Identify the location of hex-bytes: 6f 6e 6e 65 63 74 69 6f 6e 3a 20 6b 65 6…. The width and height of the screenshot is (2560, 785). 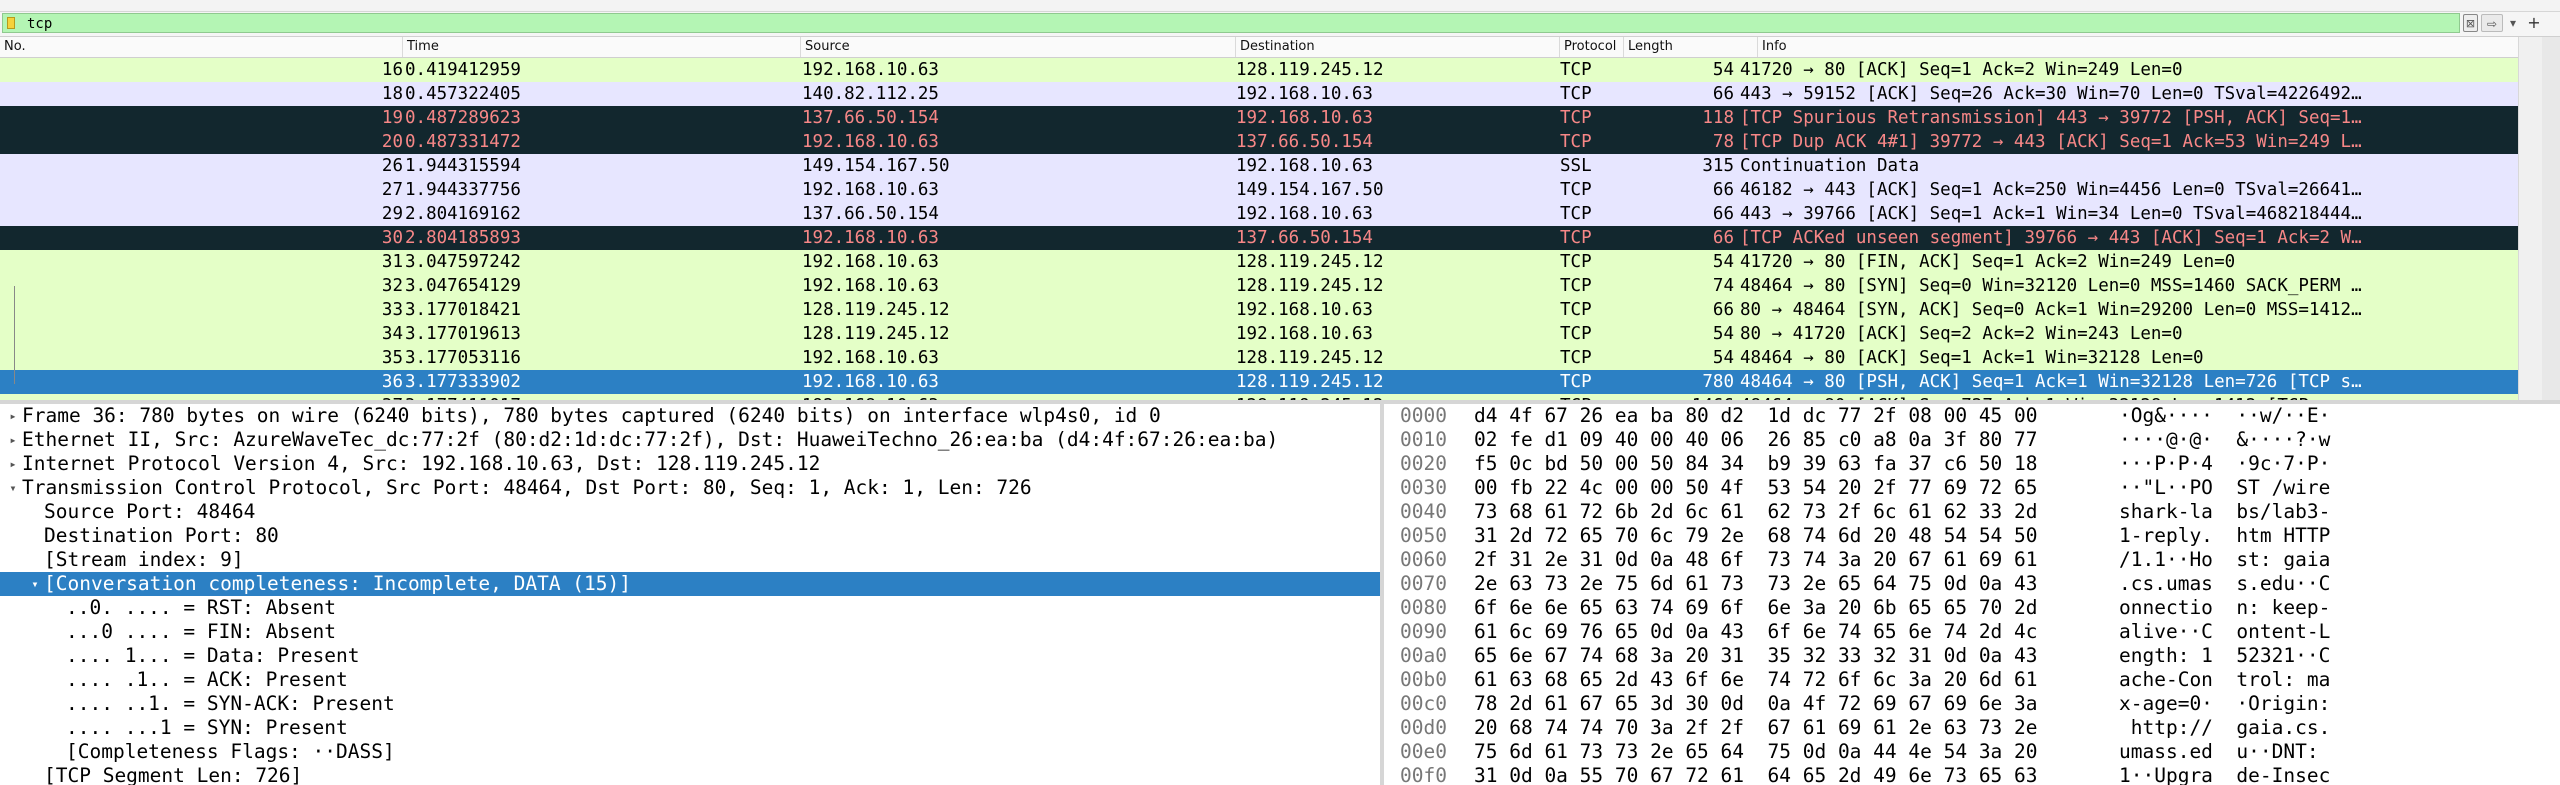
(1756, 607).